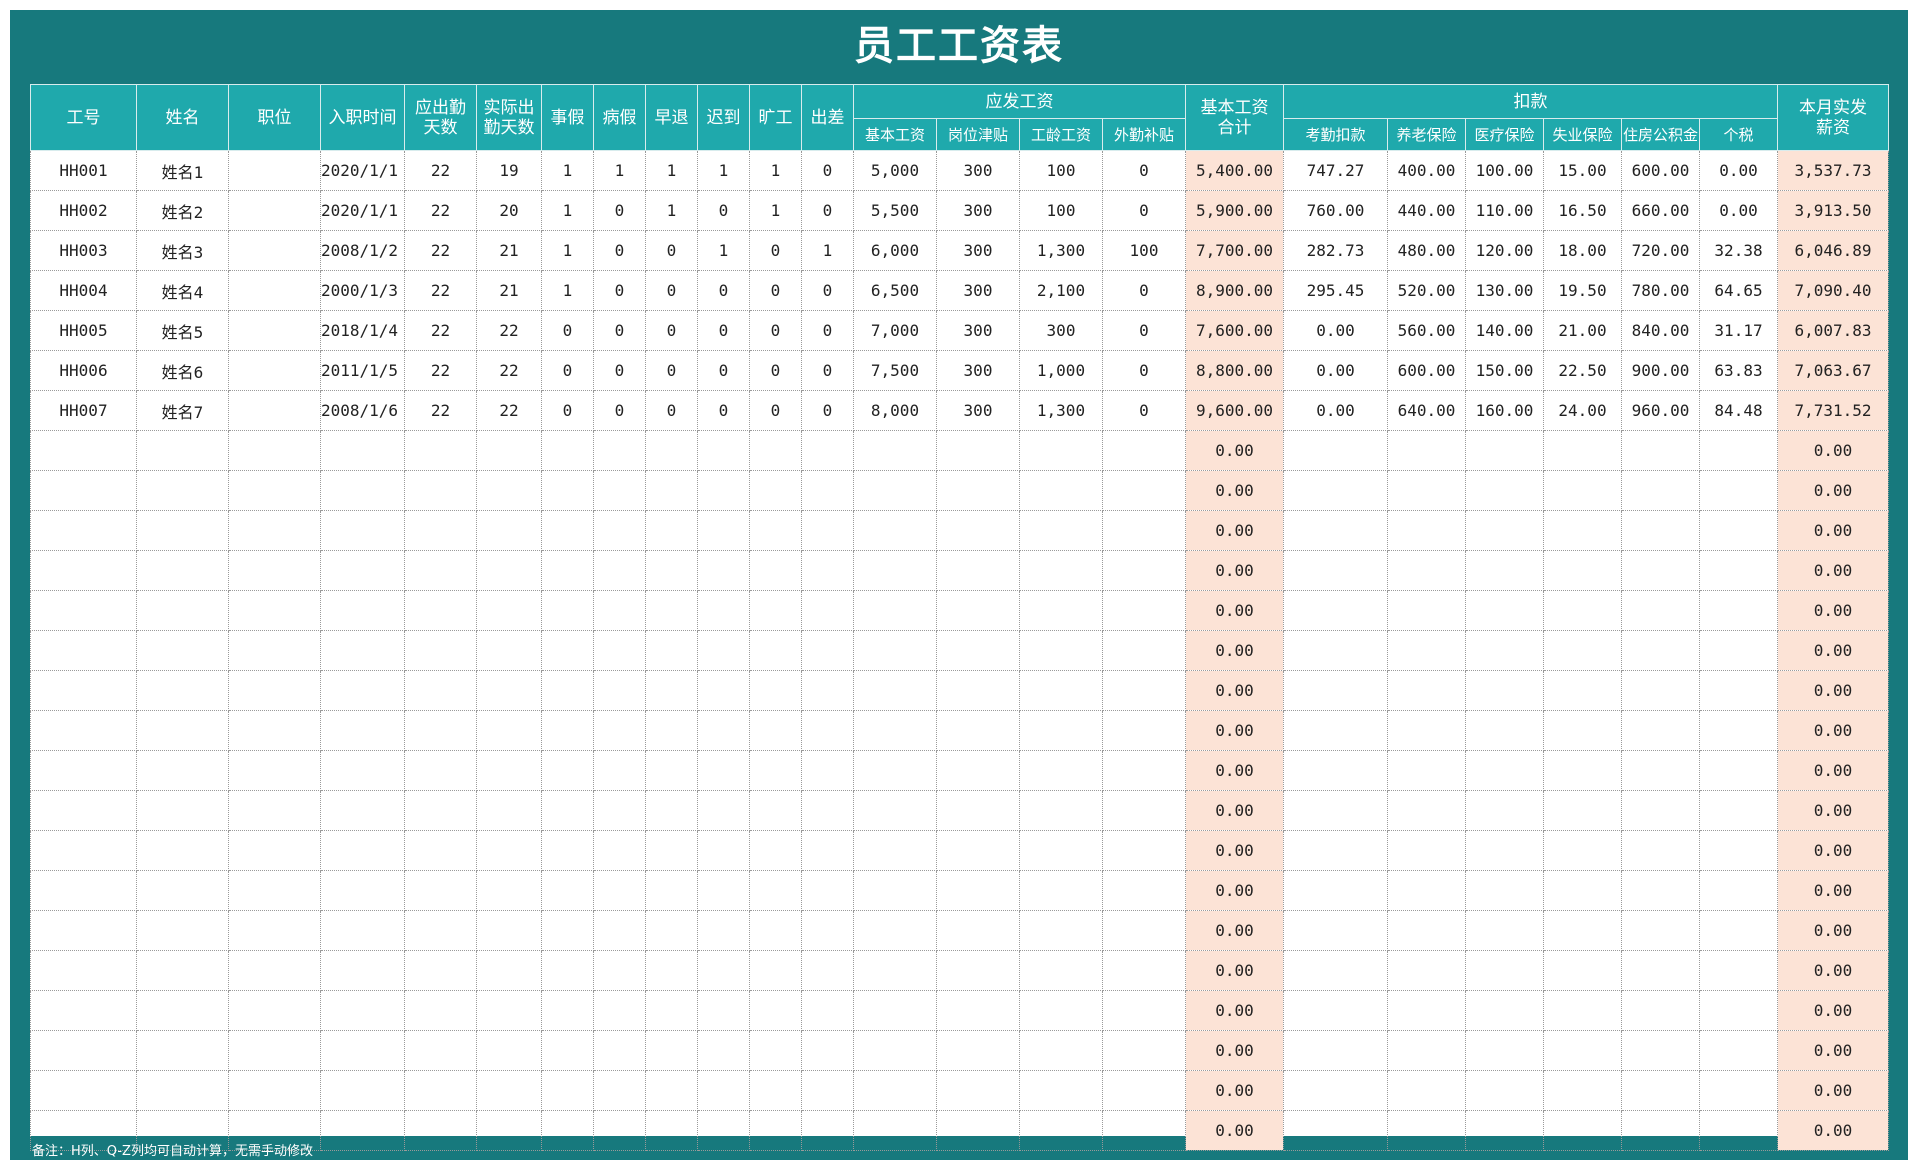 This screenshot has height=1170, width=1920. What do you see at coordinates (895, 330) in the screenshot?
I see `cell-base: 7,000` at bounding box center [895, 330].